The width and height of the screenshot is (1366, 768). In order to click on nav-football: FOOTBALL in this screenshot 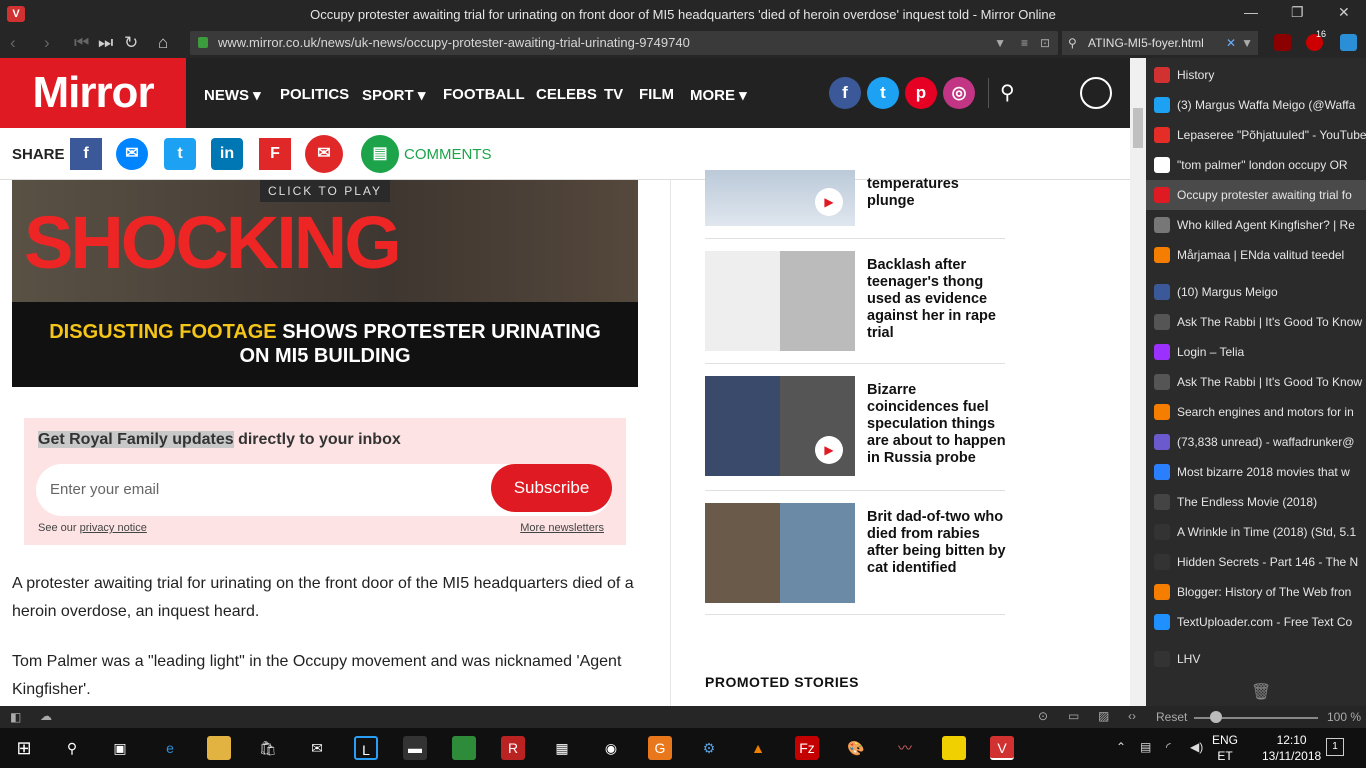, I will do `click(484, 94)`.